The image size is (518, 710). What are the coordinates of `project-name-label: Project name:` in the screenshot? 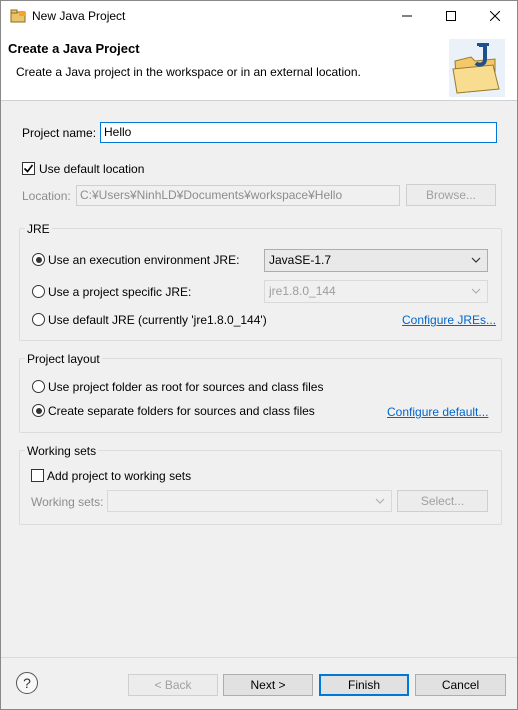 It's located at (59, 133).